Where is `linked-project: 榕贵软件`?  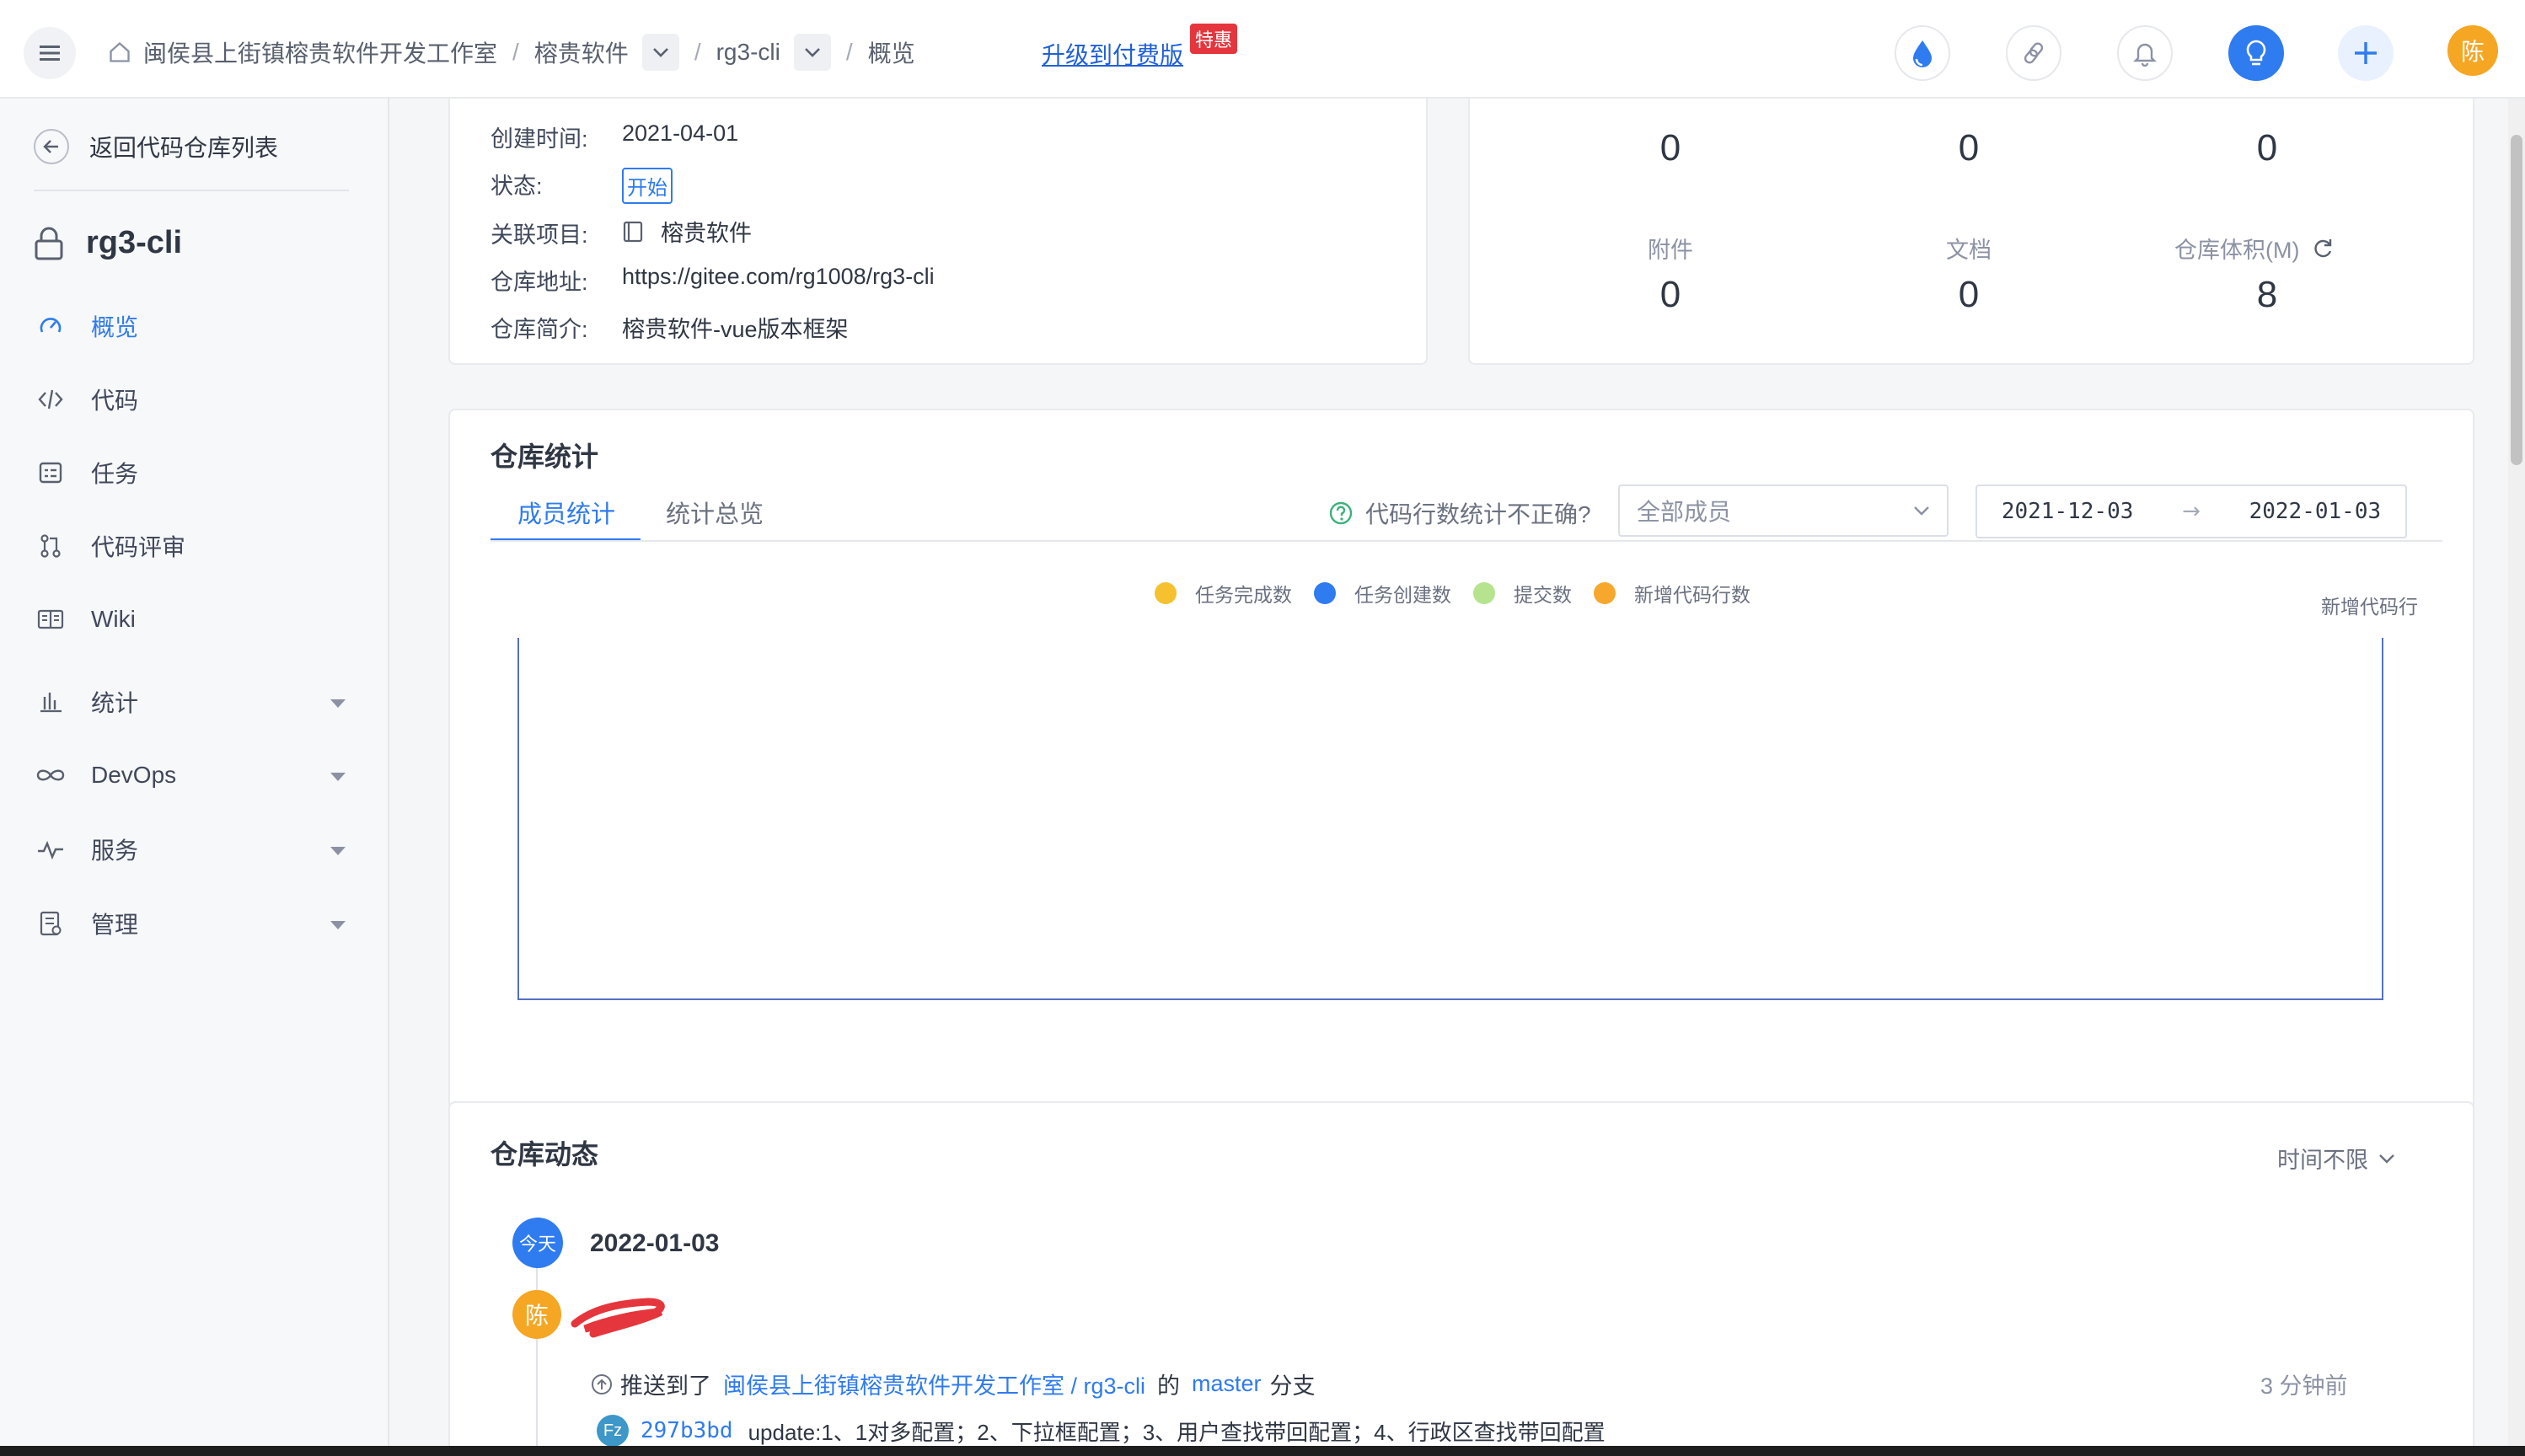 linked-project: 榕贵软件 is located at coordinates (687, 231).